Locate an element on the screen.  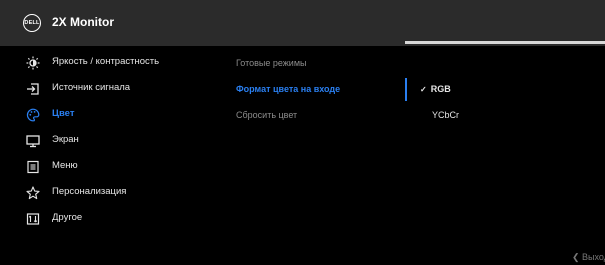
menu-item-brightness-contrast: Яркость / контрастность is located at coordinates (105, 63).